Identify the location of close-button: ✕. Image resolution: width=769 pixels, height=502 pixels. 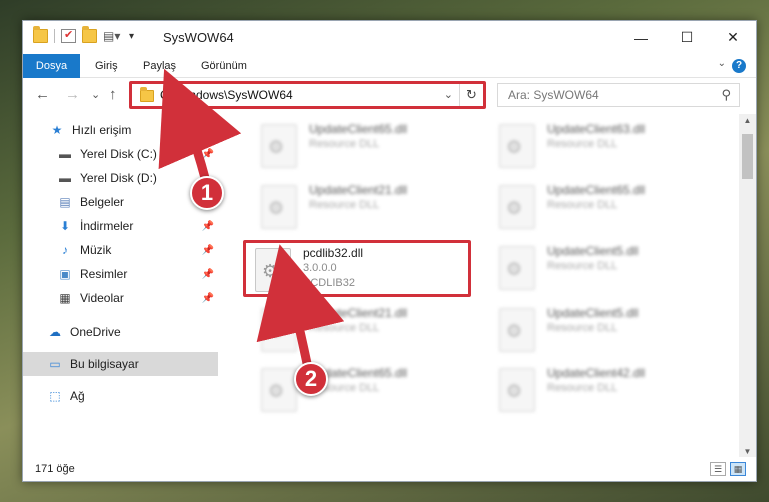
(733, 37).